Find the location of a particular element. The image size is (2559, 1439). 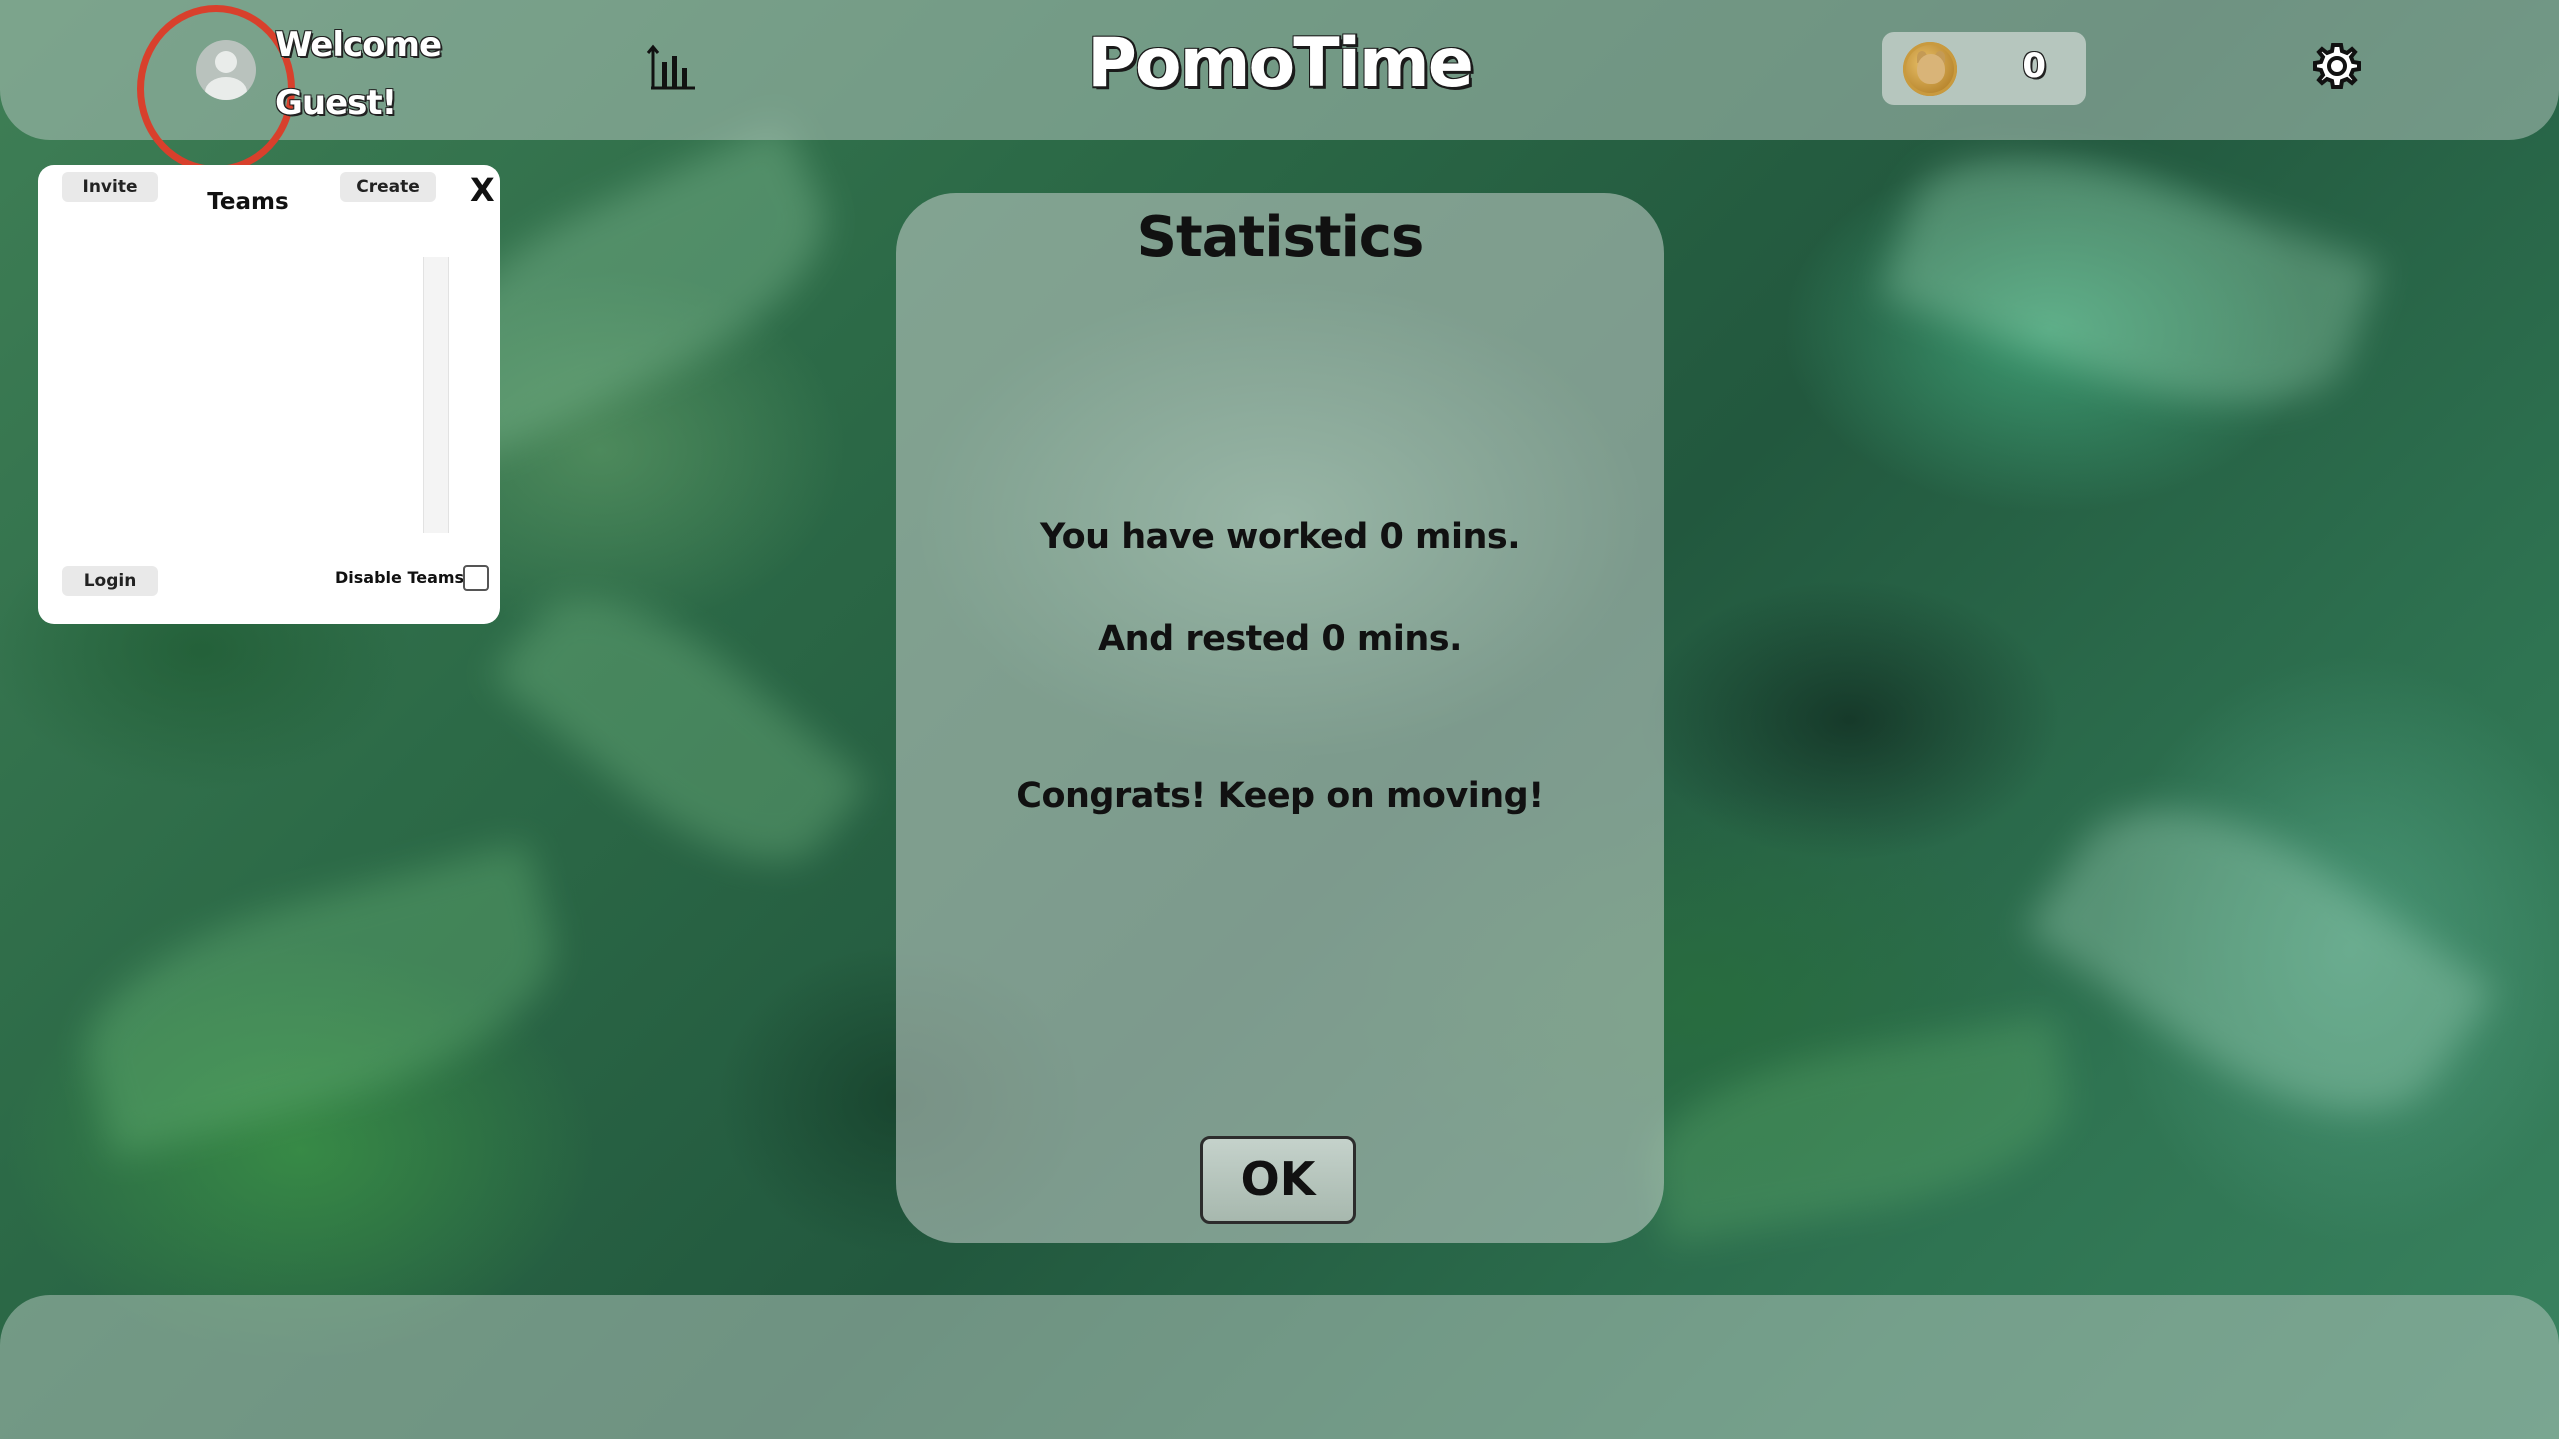

coin-count: 0 is located at coordinates (2034, 66).